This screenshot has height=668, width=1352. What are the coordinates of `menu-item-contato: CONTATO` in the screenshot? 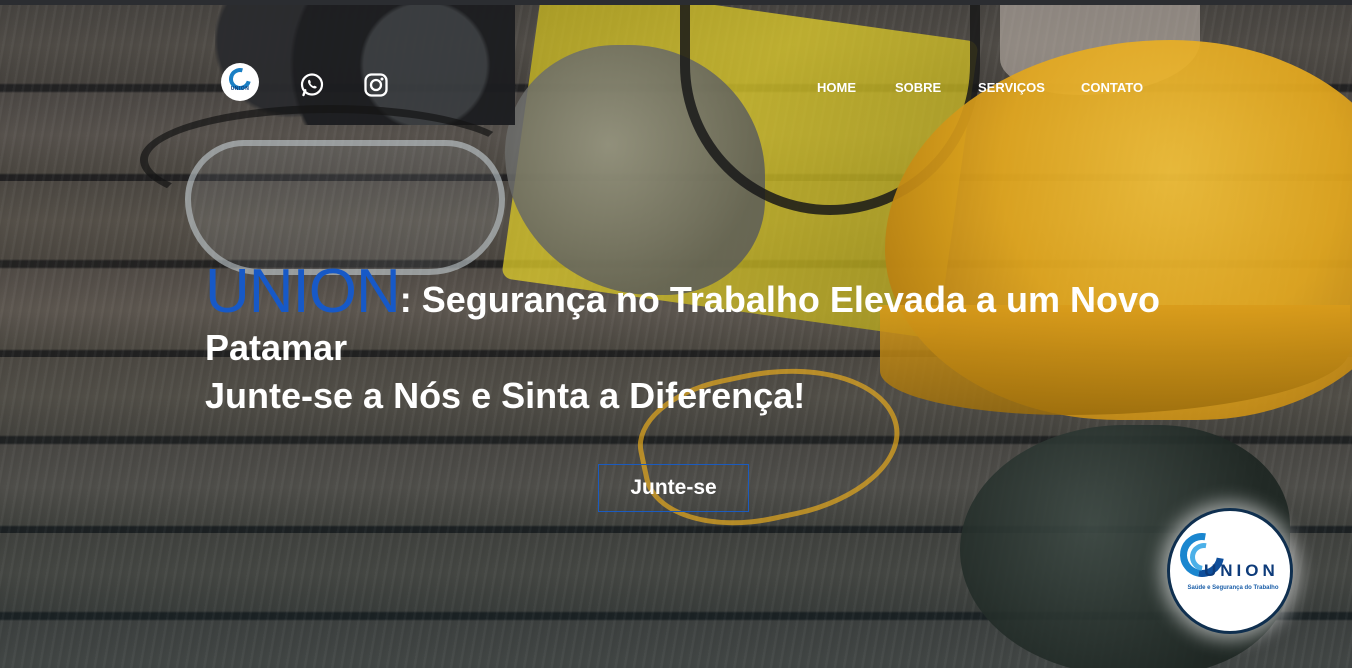 It's located at (1112, 87).